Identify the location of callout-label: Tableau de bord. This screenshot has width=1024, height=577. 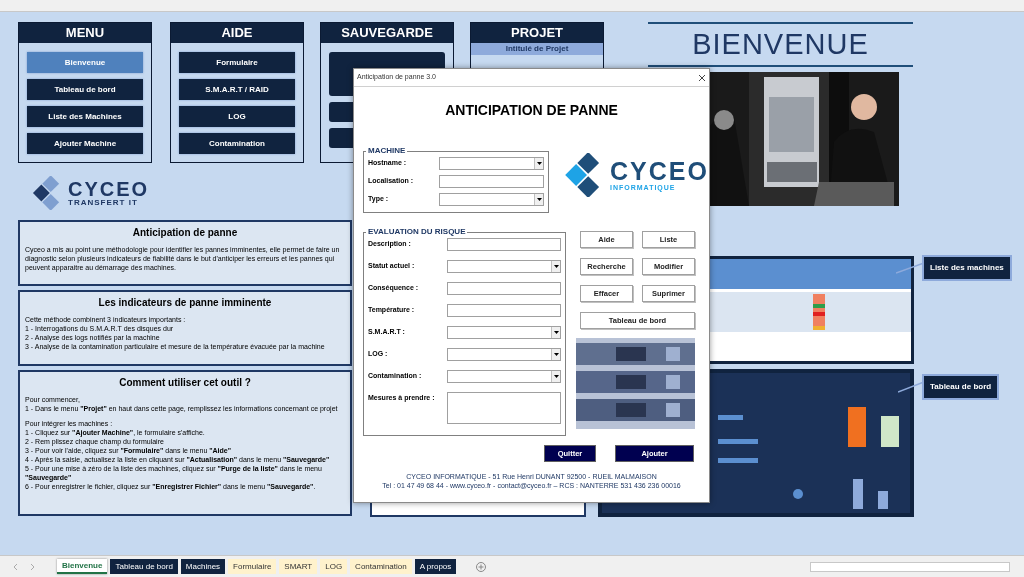
(961, 387).